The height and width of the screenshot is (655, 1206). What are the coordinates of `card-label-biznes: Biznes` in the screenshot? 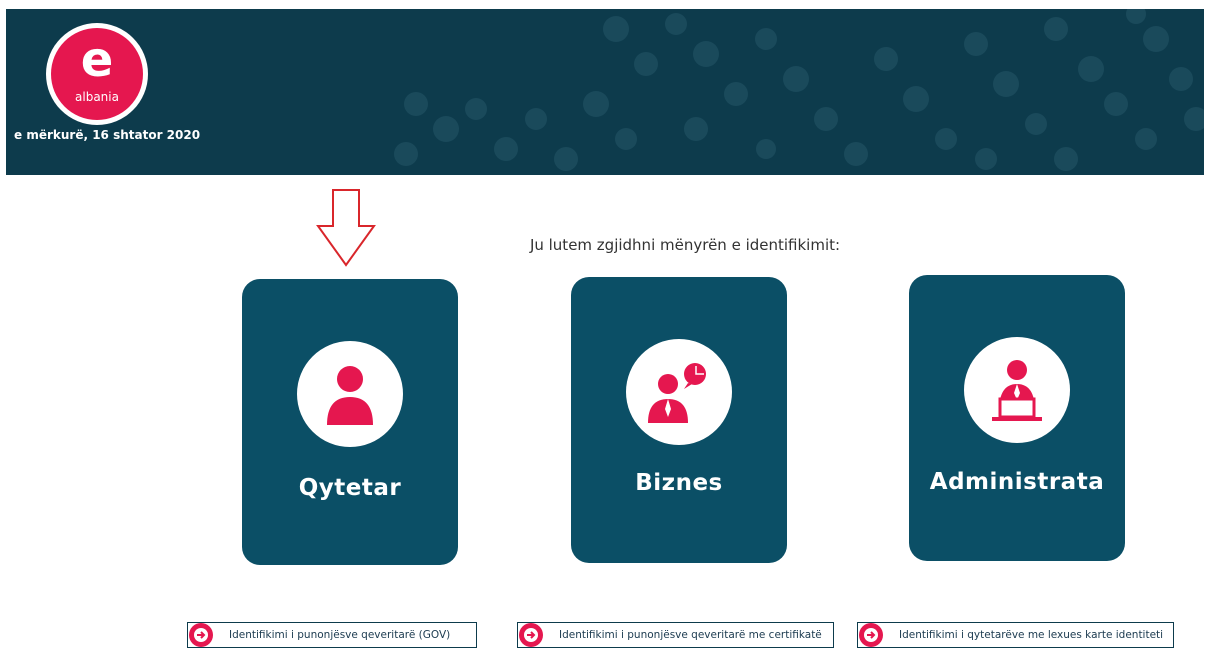 It's located at (679, 483).